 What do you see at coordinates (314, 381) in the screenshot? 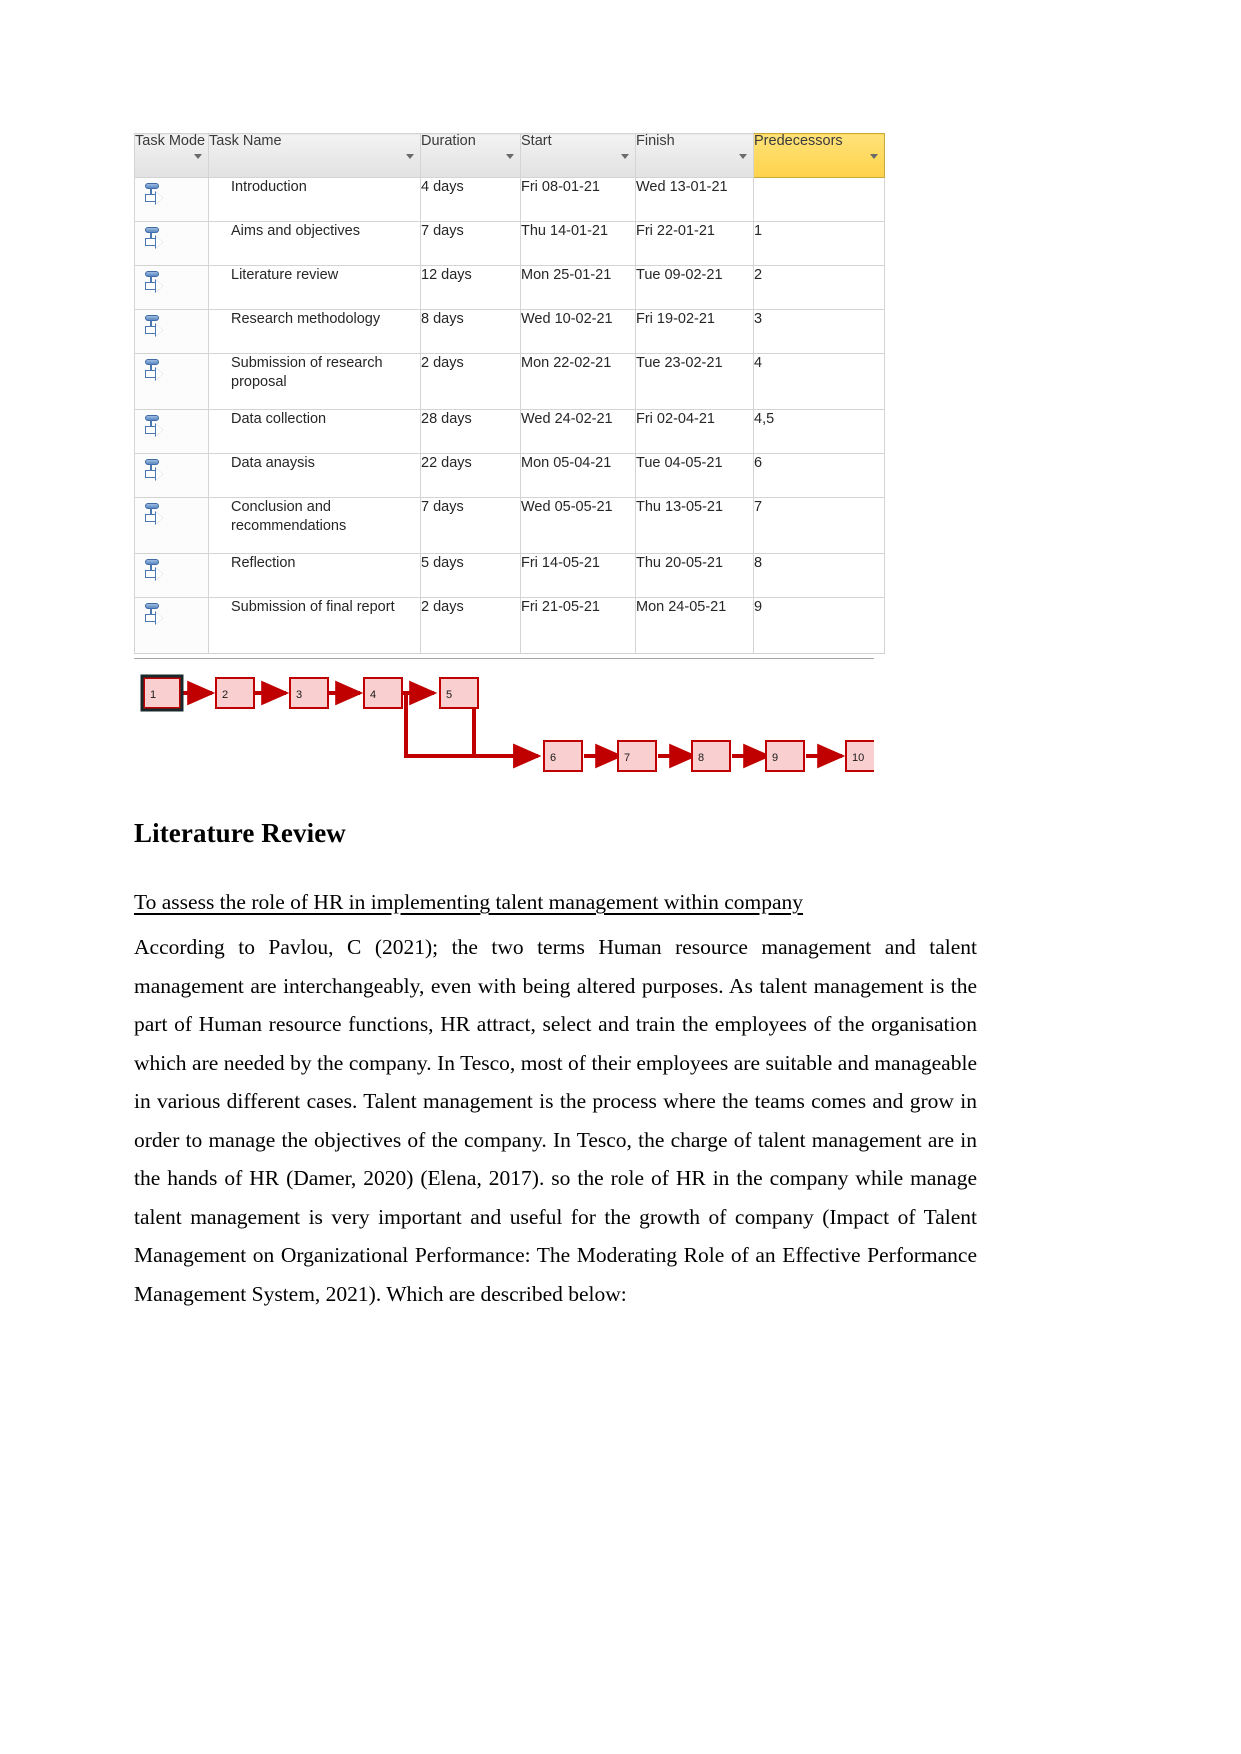
I see `task-name-cell: Submission of research proposal` at bounding box center [314, 381].